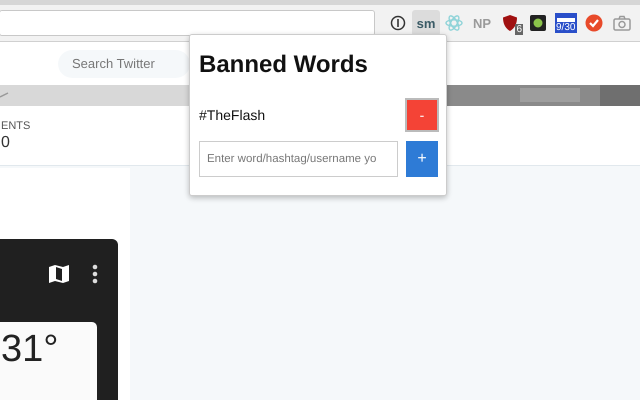  Describe the element at coordinates (298, 159) in the screenshot. I see `word-input-field: Enter word/hashtag/username yo` at that location.